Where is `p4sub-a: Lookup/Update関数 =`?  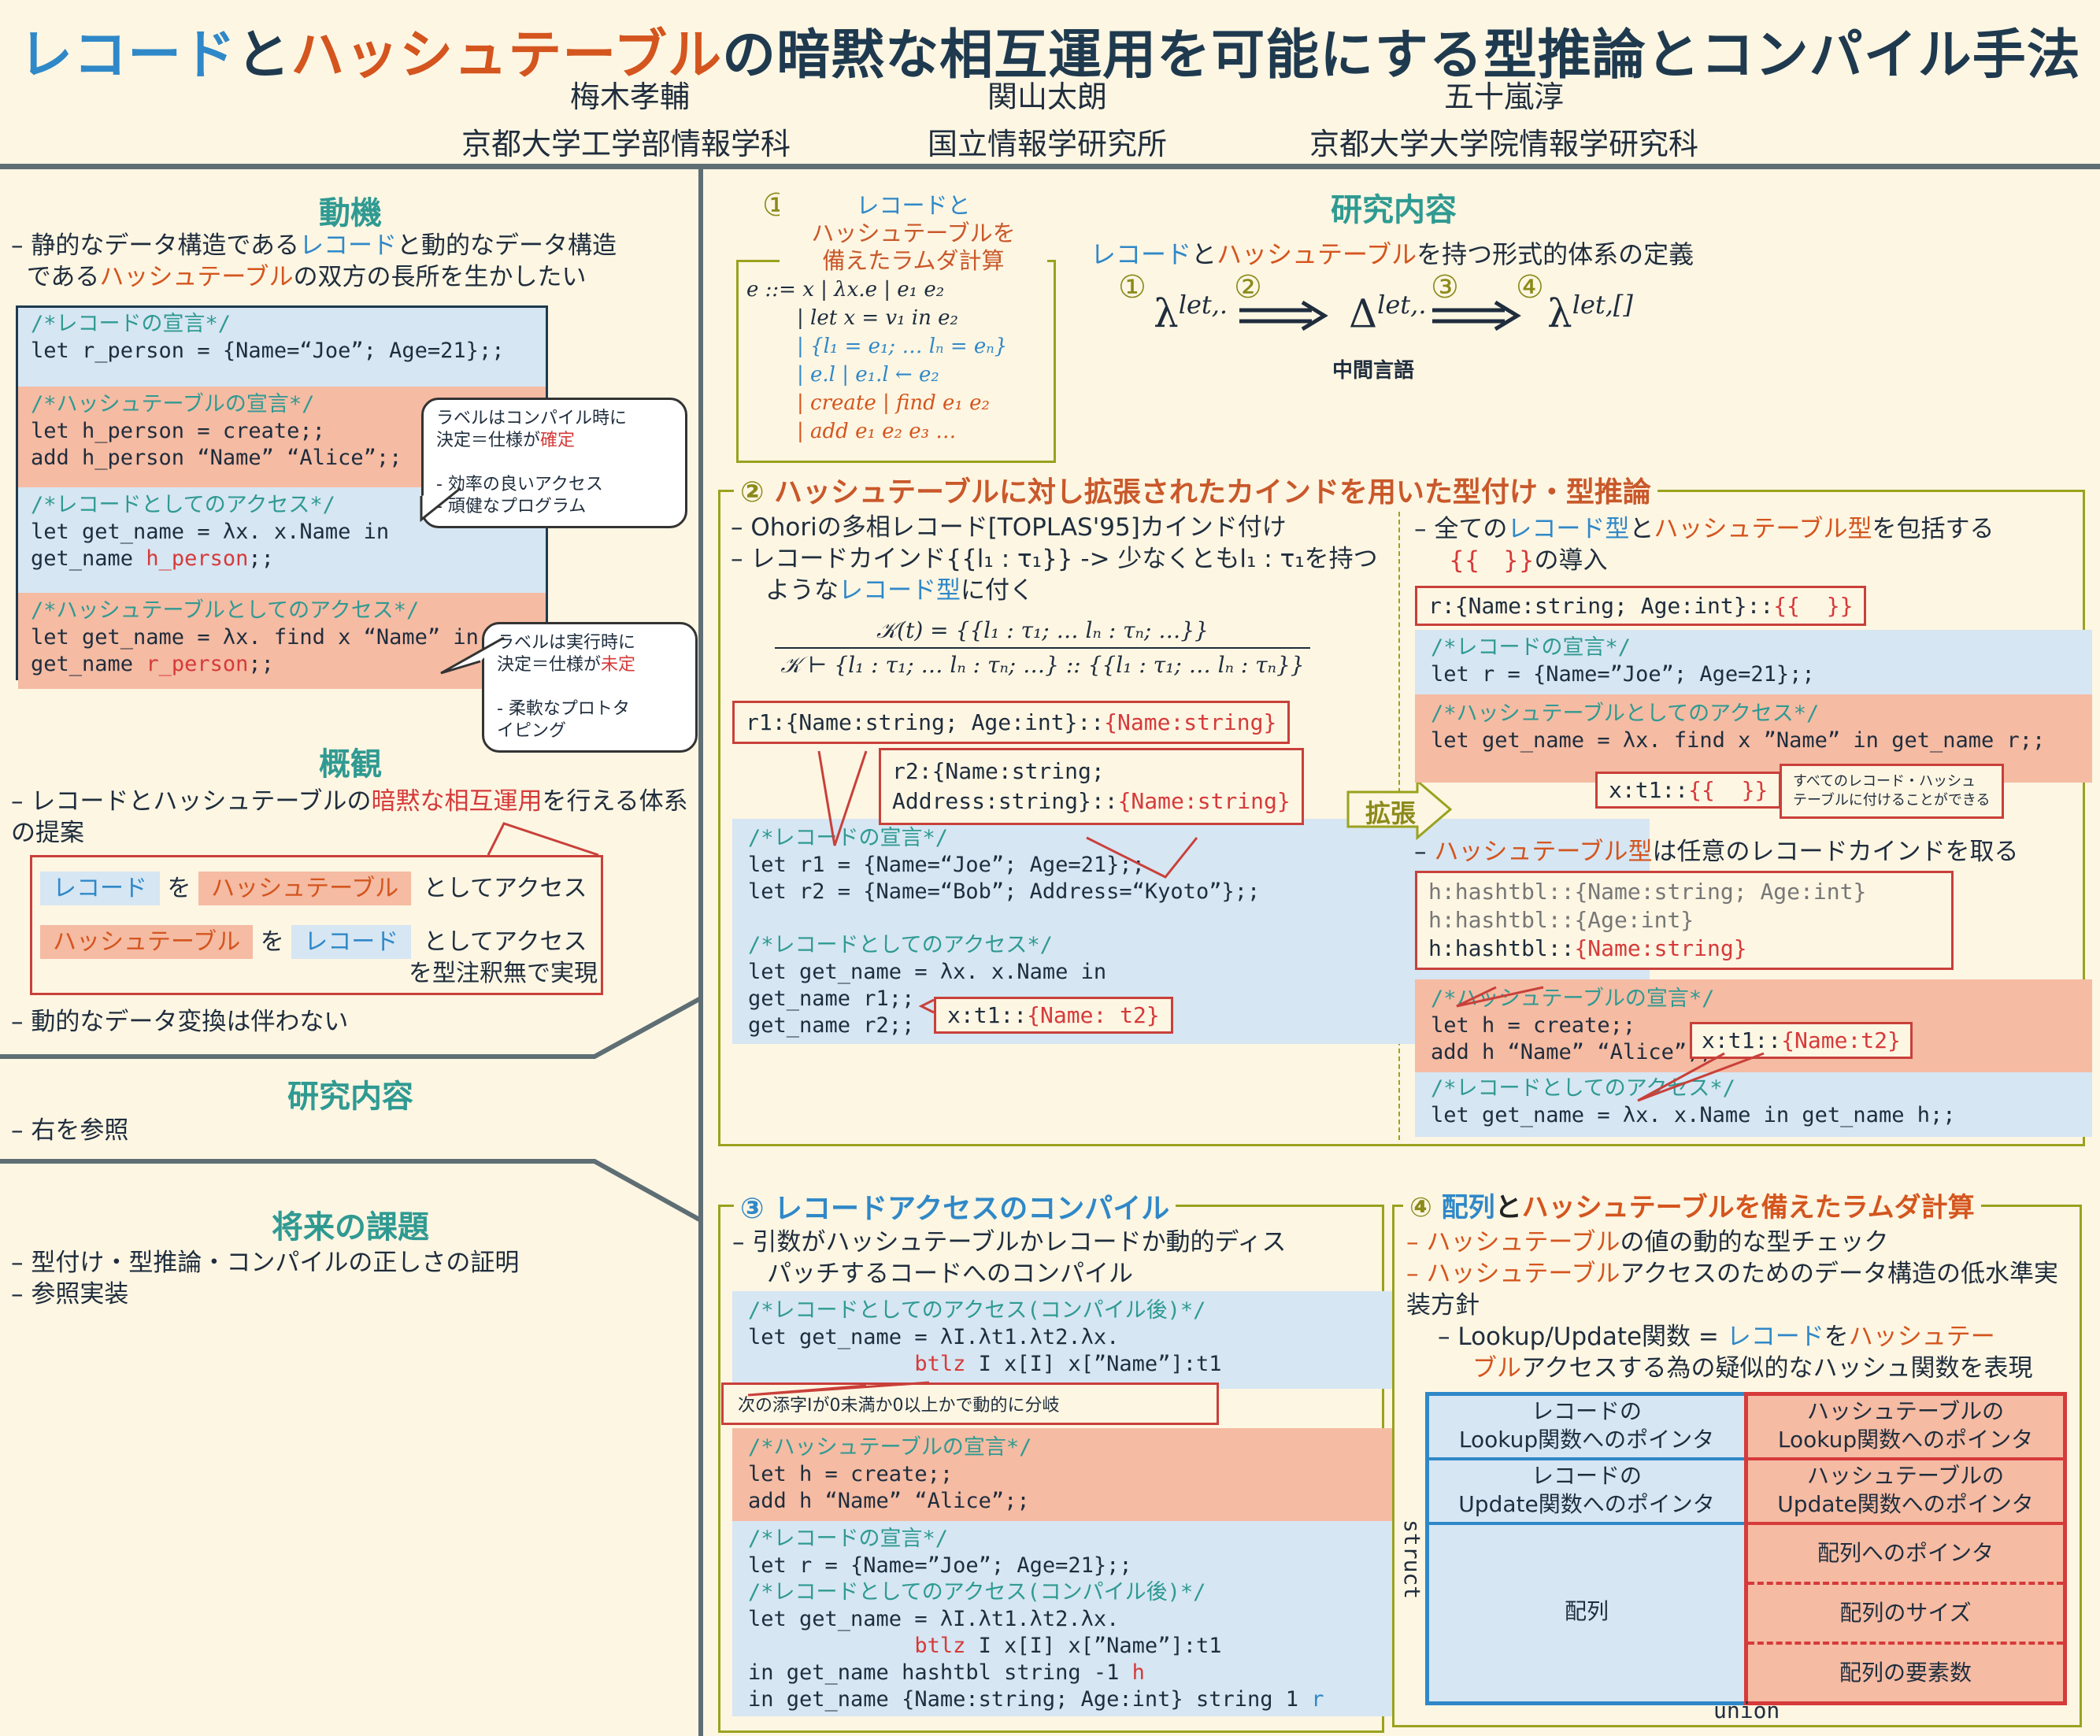
p4sub-a: Lookup/Update関数 = is located at coordinates (1592, 1337).